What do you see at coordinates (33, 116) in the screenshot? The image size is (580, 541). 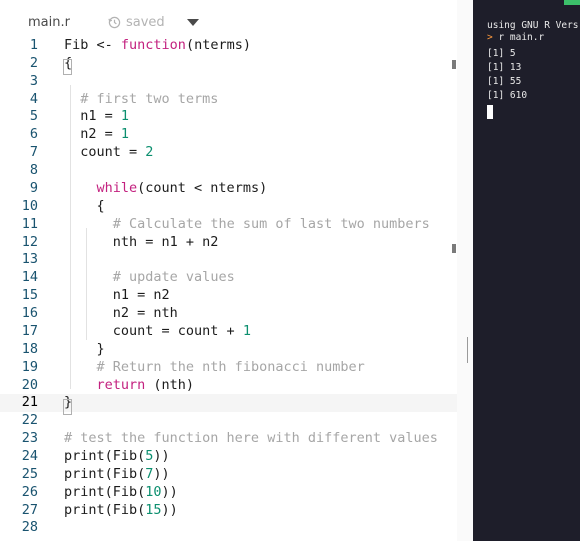 I see `line-number: 5` at bounding box center [33, 116].